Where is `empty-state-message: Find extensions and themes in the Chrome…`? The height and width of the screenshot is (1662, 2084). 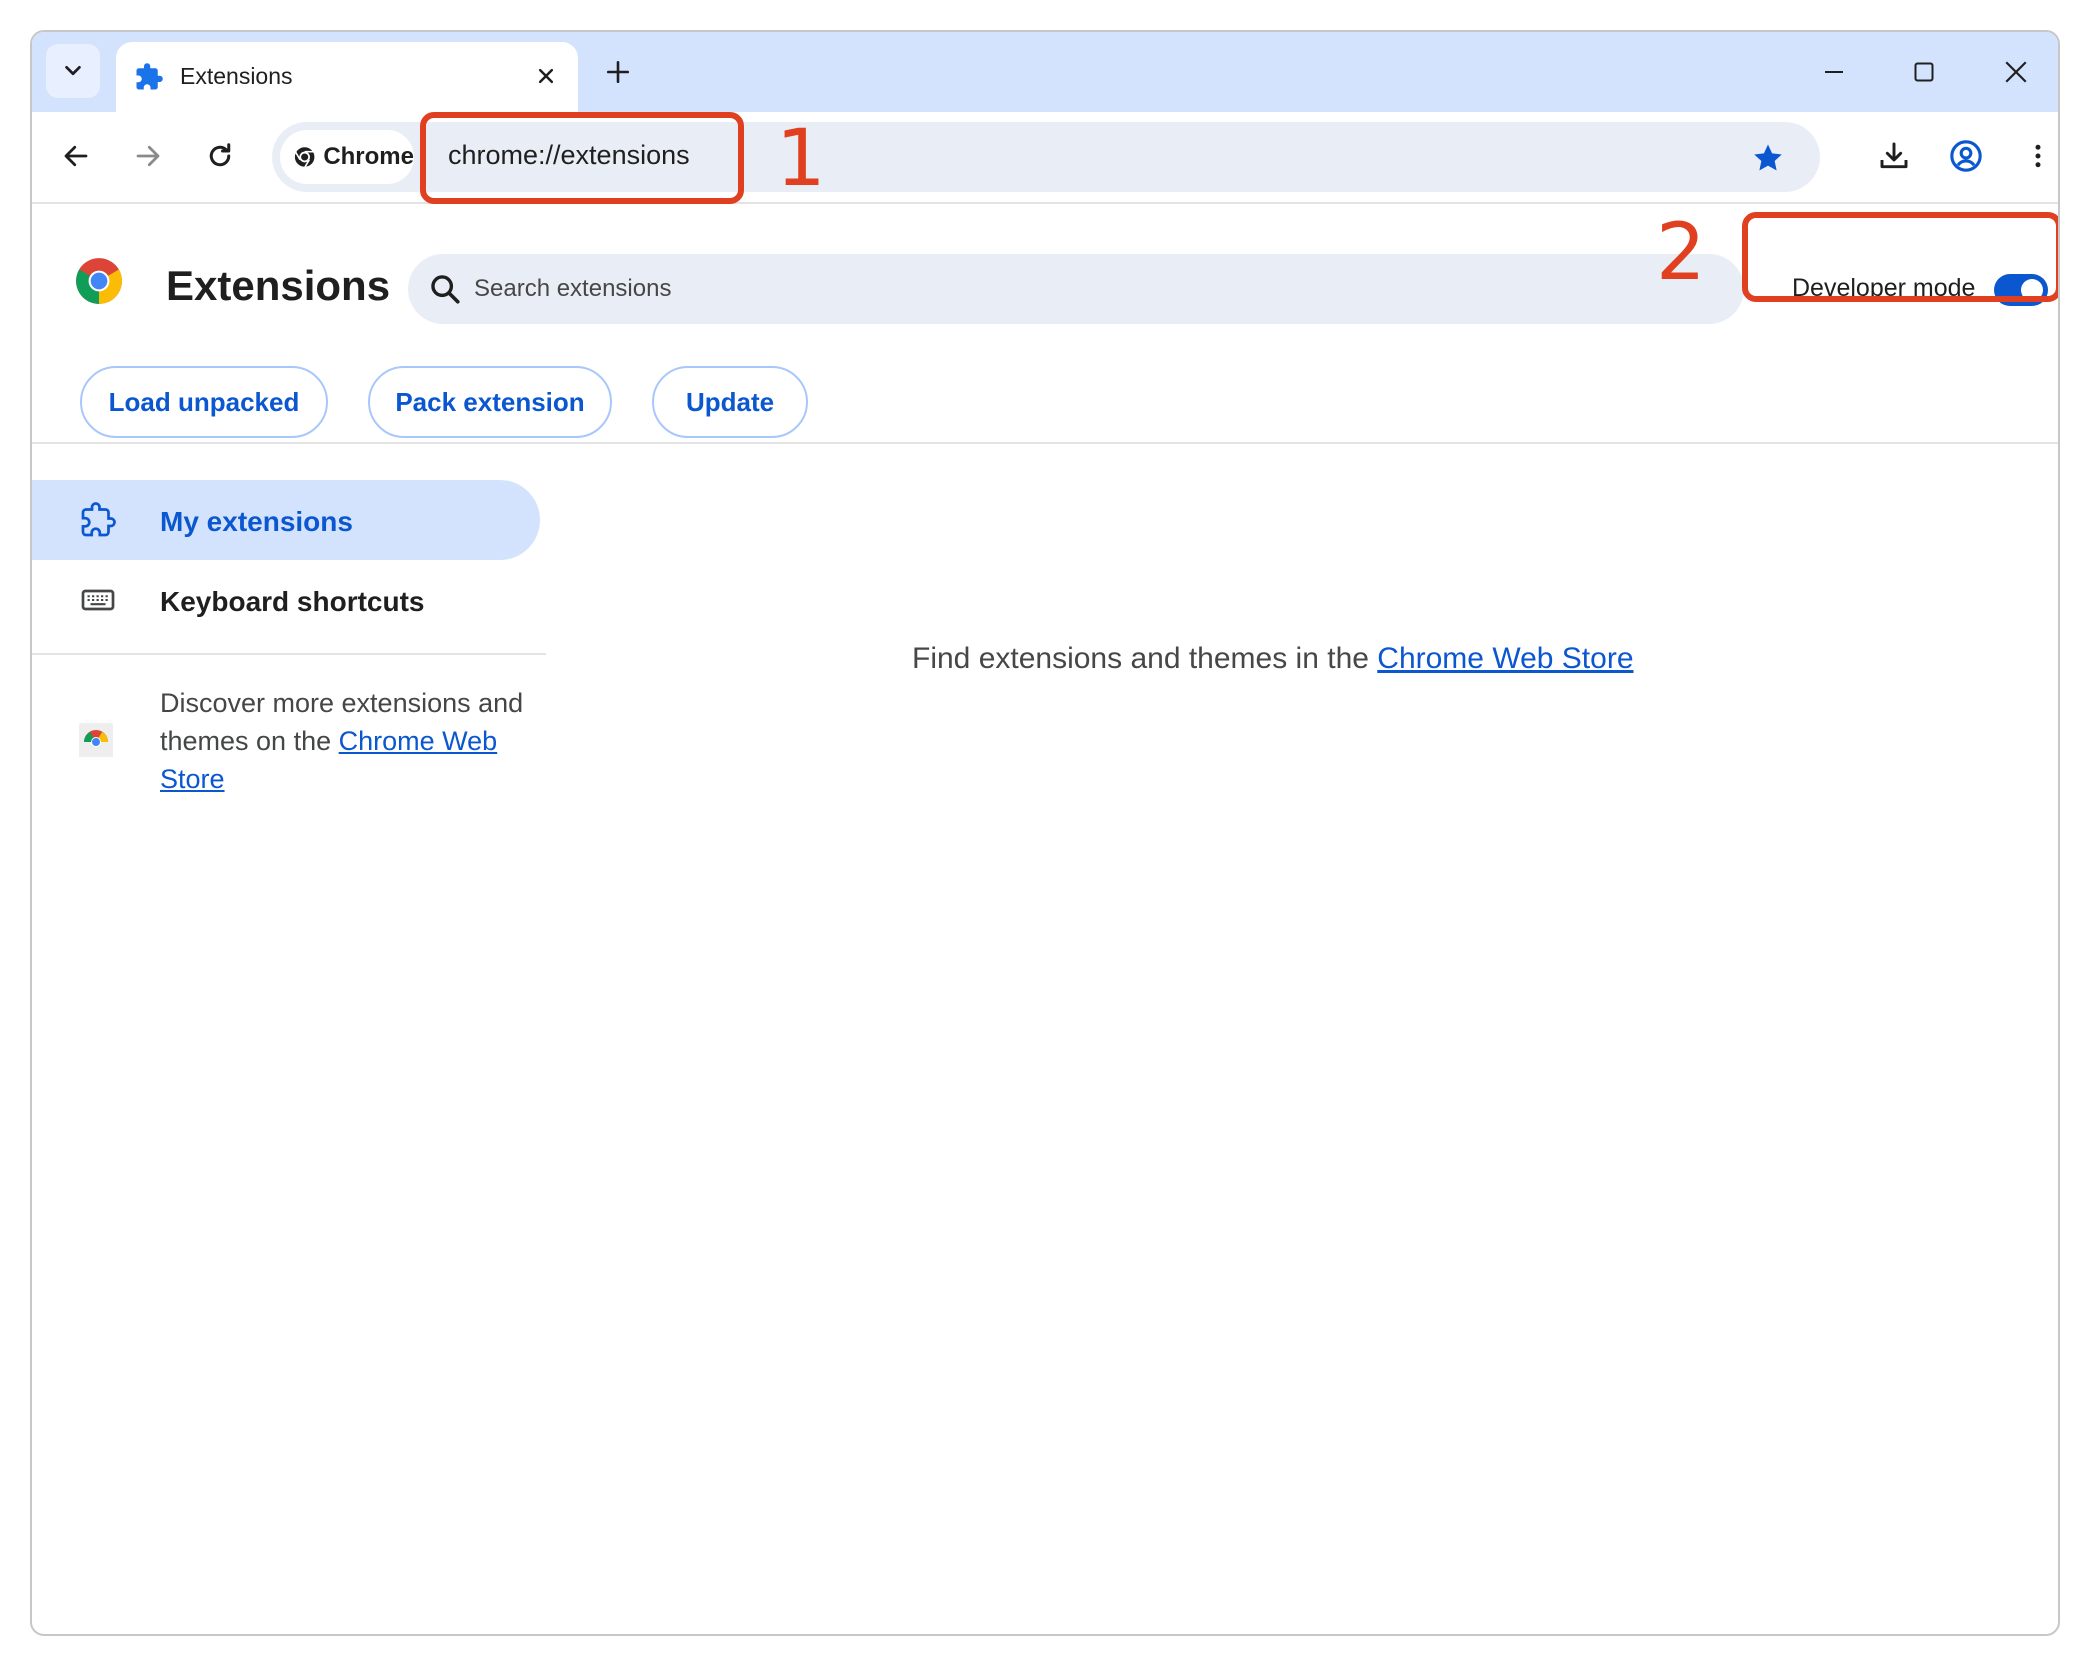 empty-state-message: Find extensions and themes in the Chrome… is located at coordinates (1273, 659).